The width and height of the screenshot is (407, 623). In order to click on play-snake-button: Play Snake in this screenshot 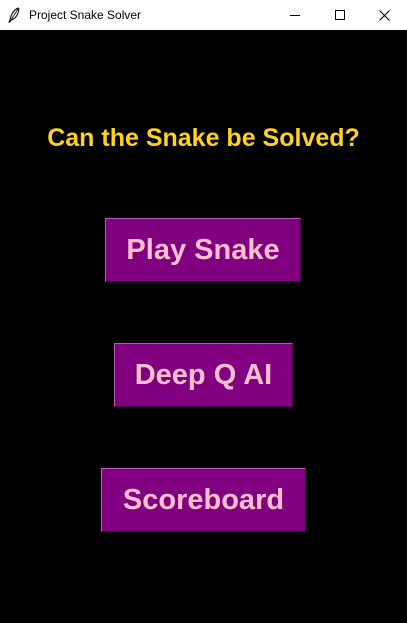, I will do `click(203, 250)`.